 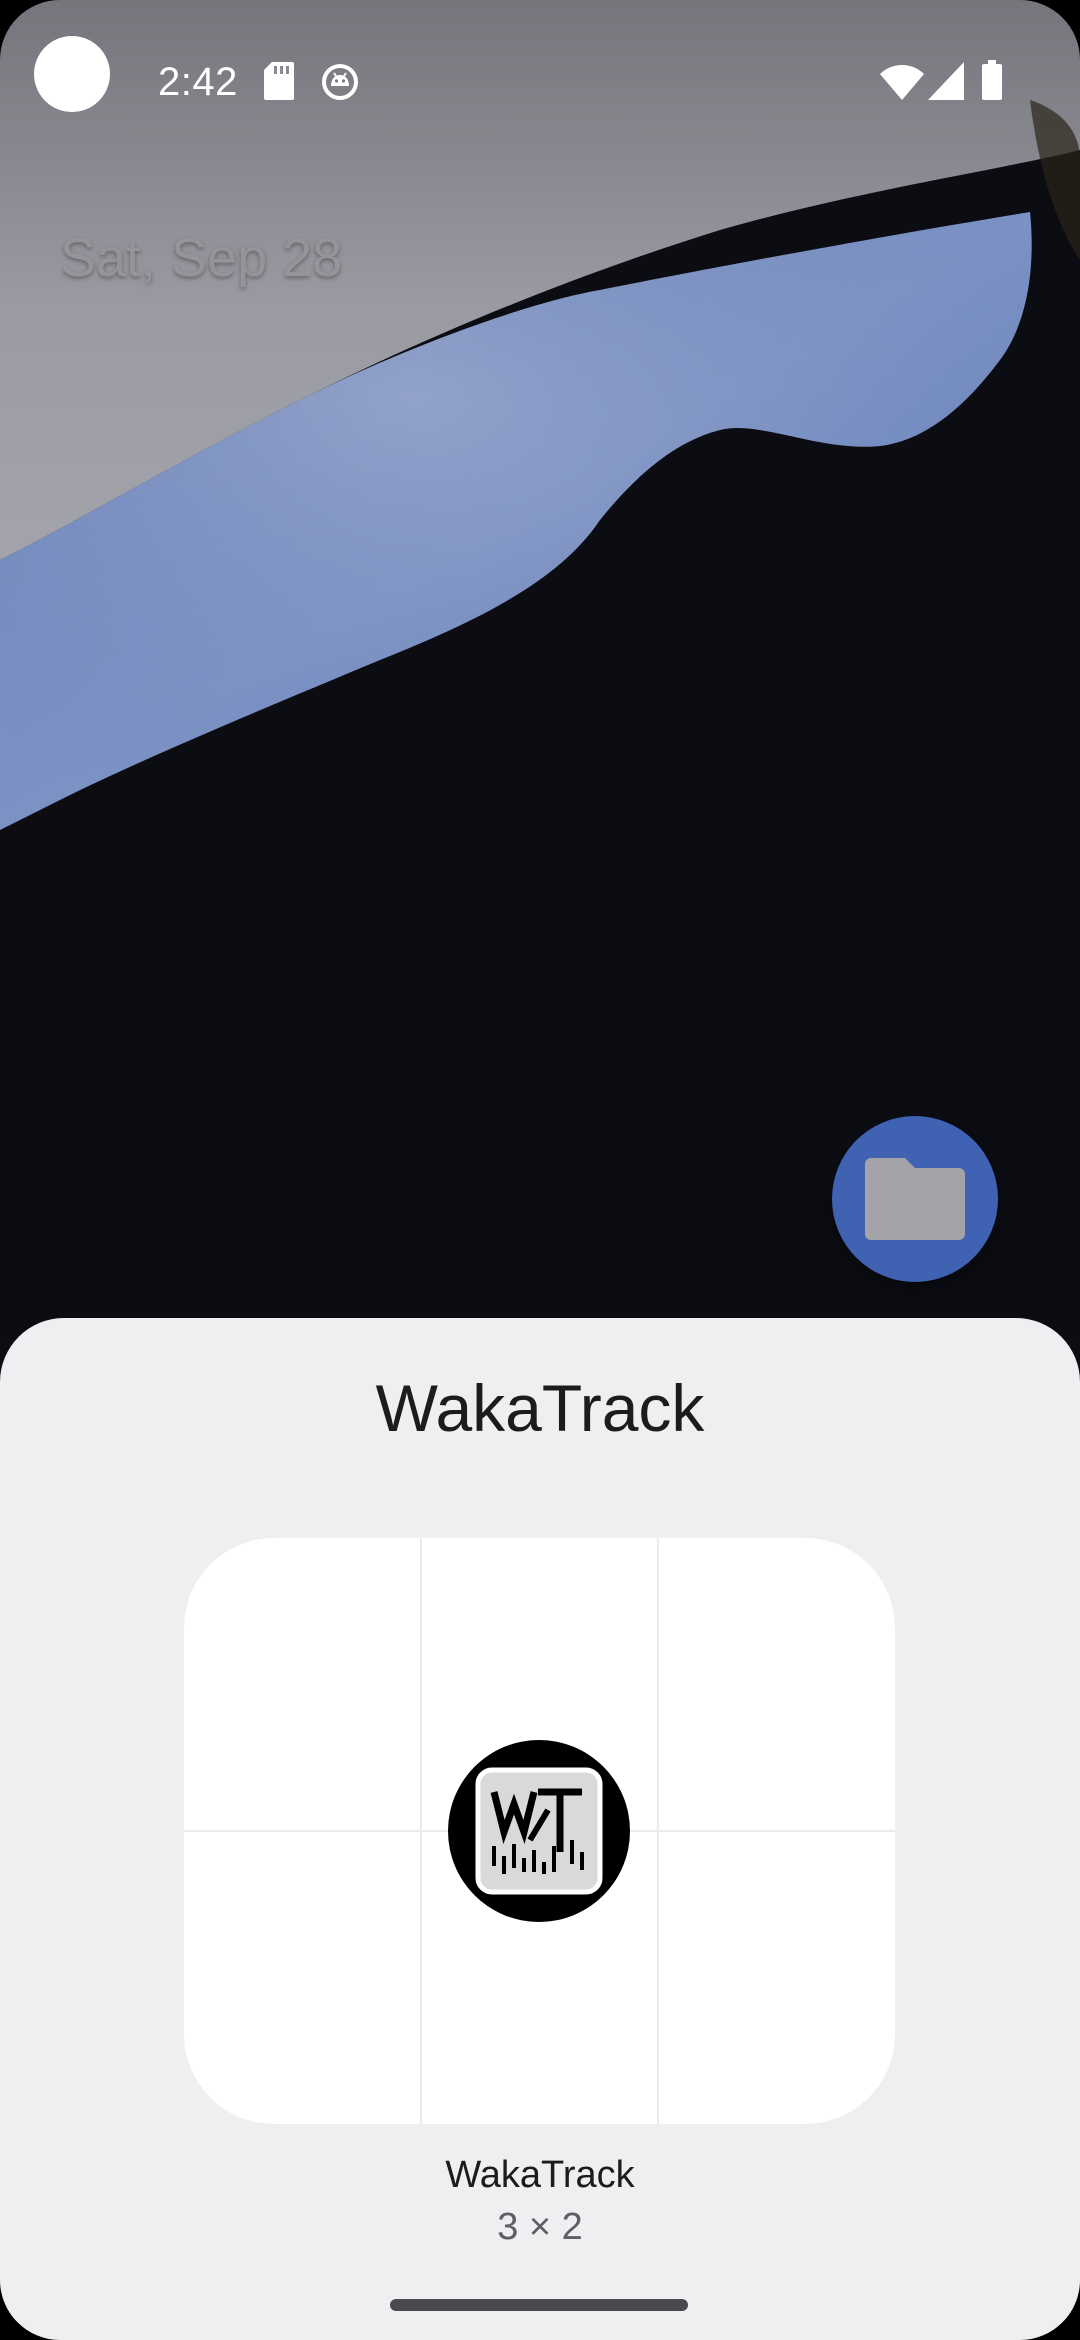 I want to click on android-debug-icon, so click(x=340, y=82).